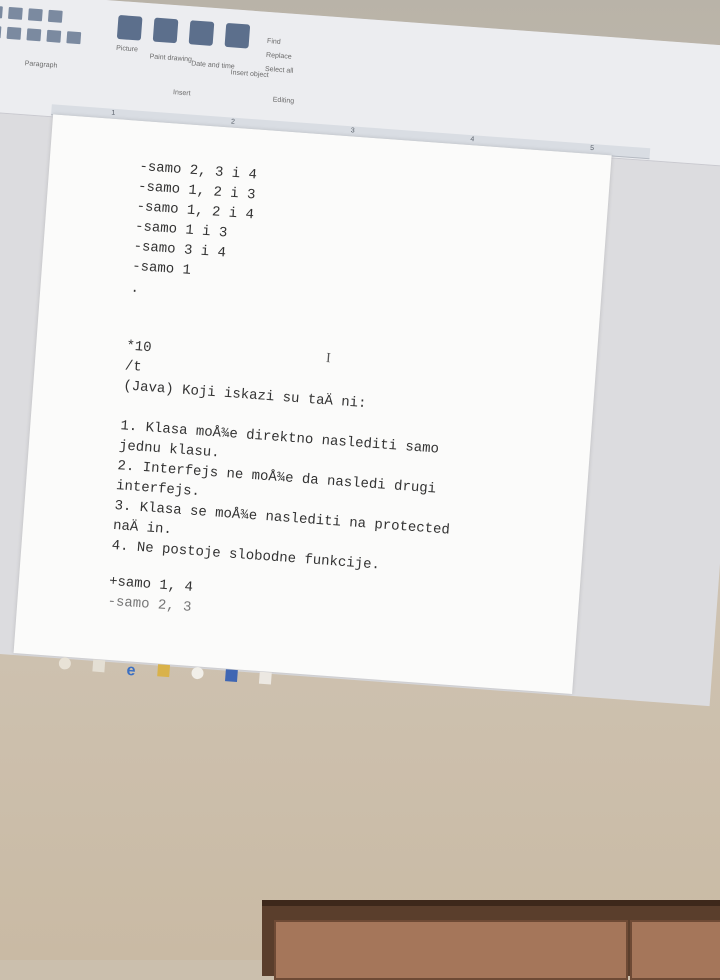 Image resolution: width=720 pixels, height=980 pixels. What do you see at coordinates (231, 676) in the screenshot?
I see `wordpad-icon` at bounding box center [231, 676].